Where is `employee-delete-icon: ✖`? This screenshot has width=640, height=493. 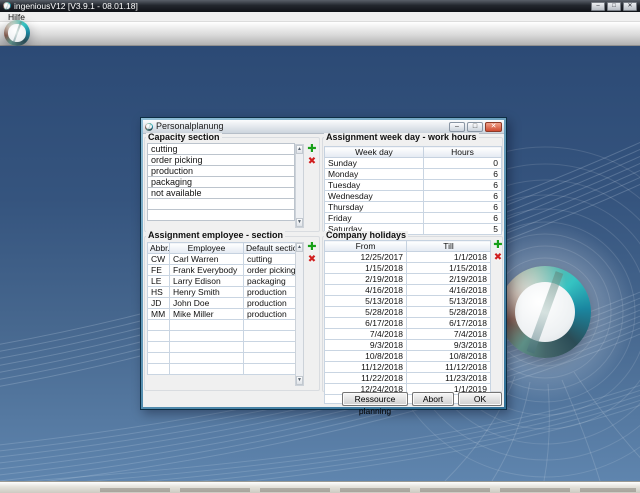
employee-delete-icon: ✖ is located at coordinates (312, 260).